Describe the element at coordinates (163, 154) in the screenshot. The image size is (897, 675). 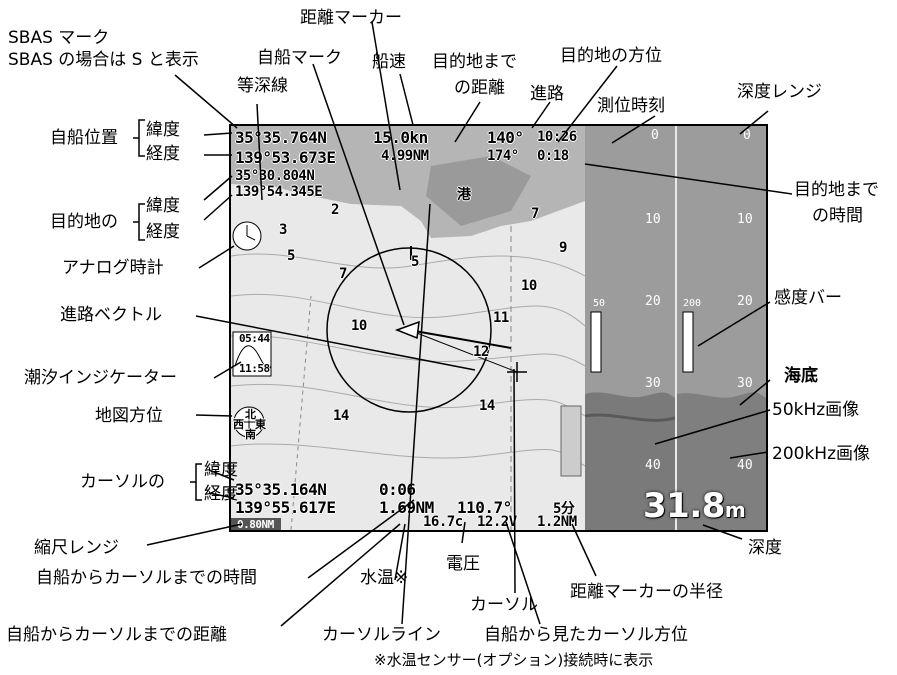
I see `label-own-lon: 経度` at that location.